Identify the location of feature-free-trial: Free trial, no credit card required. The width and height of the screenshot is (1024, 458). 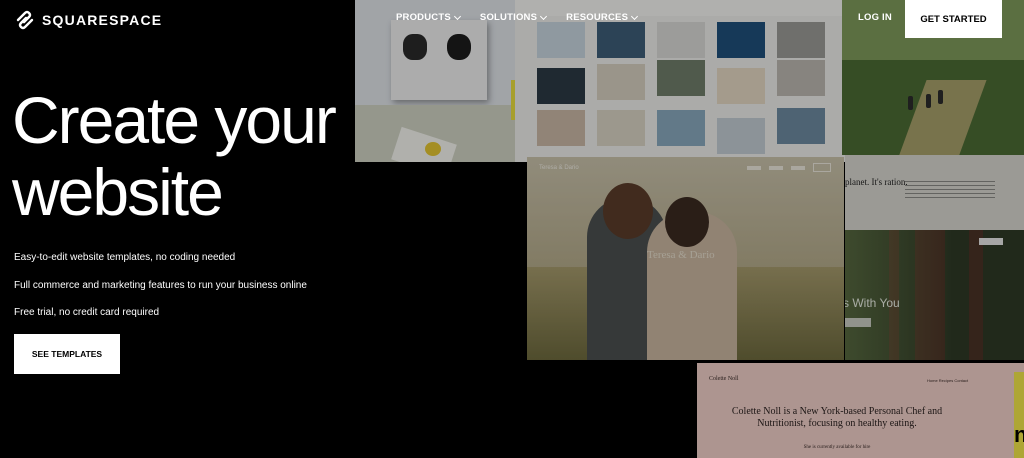
(87, 312).